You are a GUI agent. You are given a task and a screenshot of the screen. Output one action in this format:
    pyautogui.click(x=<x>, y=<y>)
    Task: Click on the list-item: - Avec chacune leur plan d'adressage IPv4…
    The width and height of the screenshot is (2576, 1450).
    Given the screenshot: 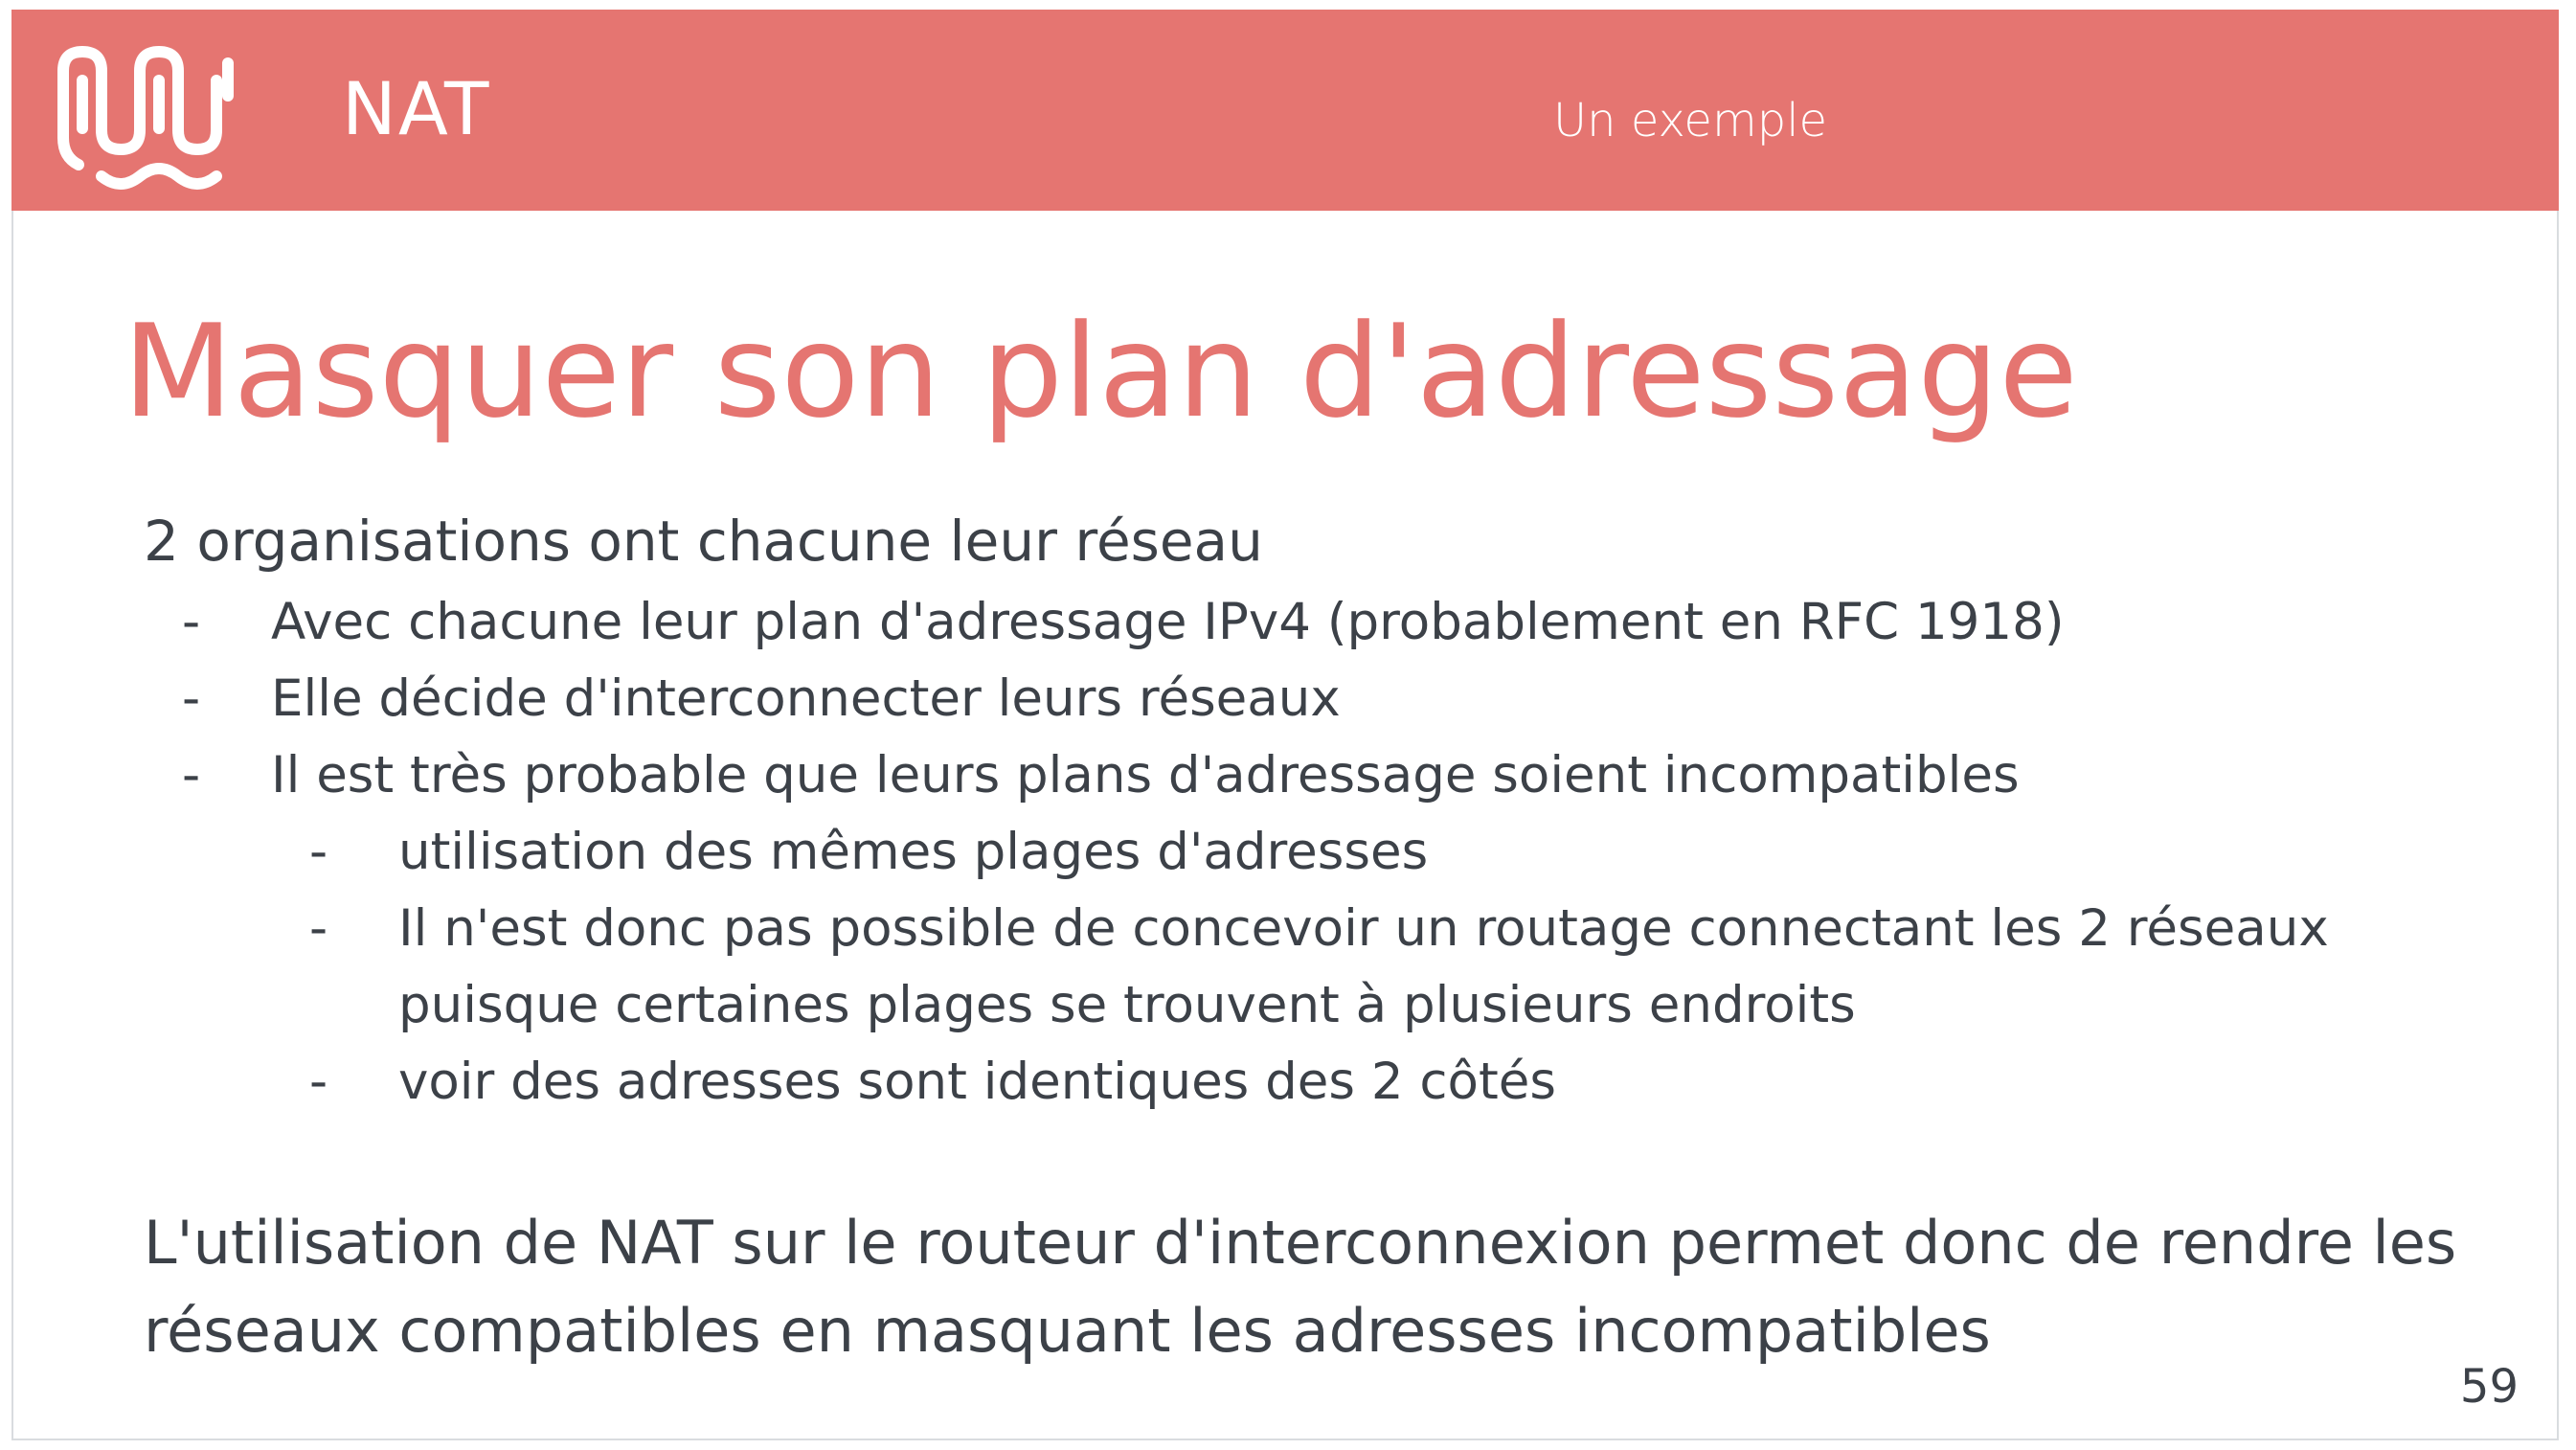 What is the action you would take?
    pyautogui.click(x=1317, y=622)
    